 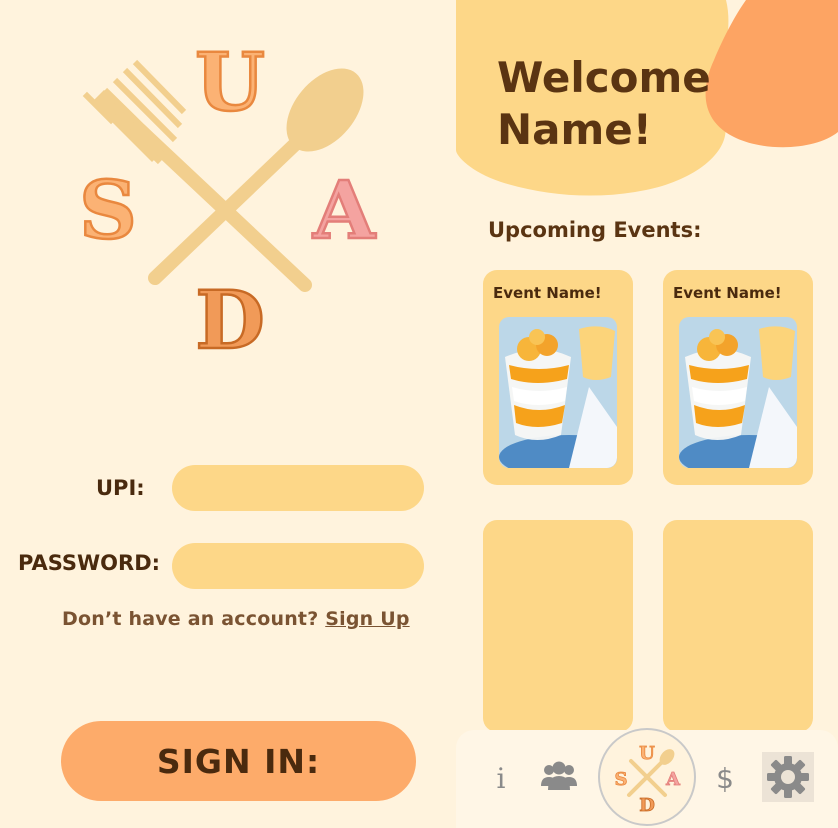 I want to click on gear-icon, so click(x=788, y=777).